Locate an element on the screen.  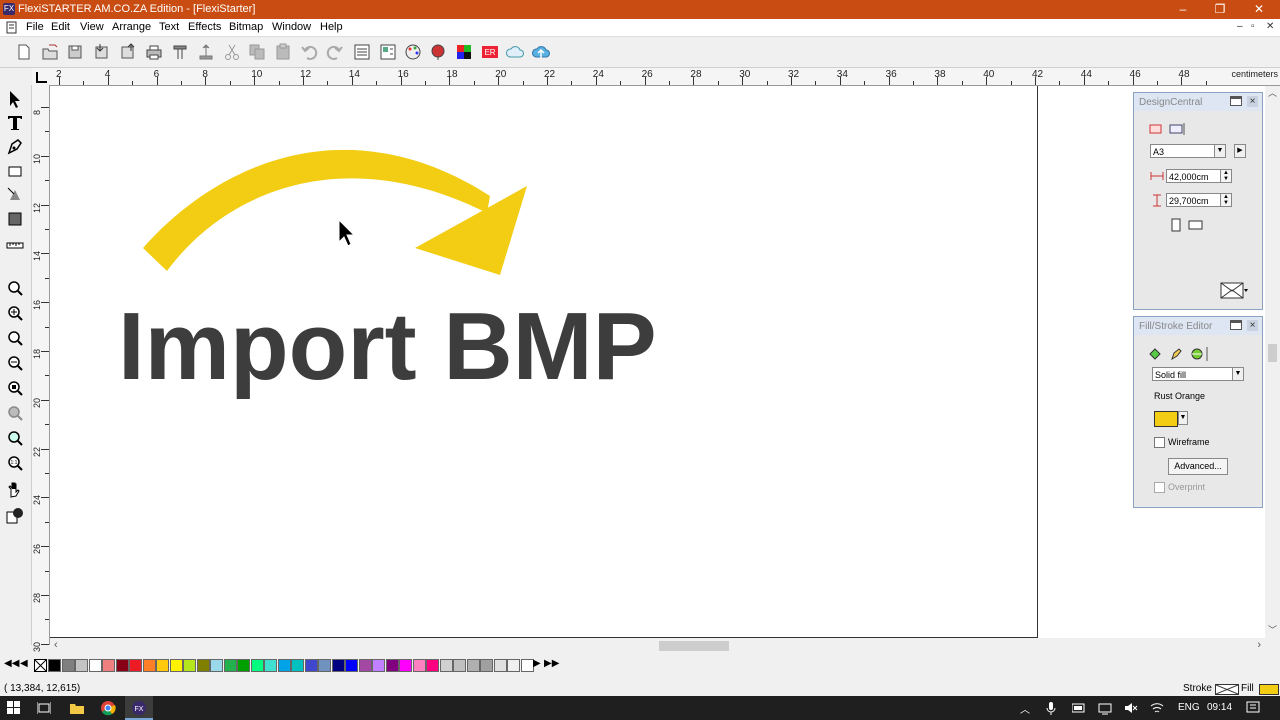
zoom-all-icon is located at coordinates (15, 388).